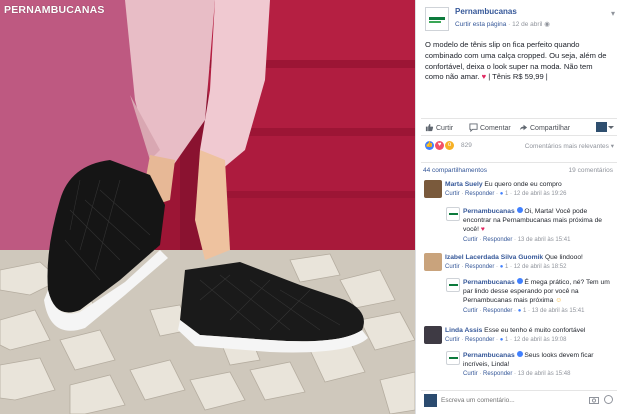 The height and width of the screenshot is (414, 620). I want to click on shares-count-link: 44 compartilhamentos, so click(455, 170).